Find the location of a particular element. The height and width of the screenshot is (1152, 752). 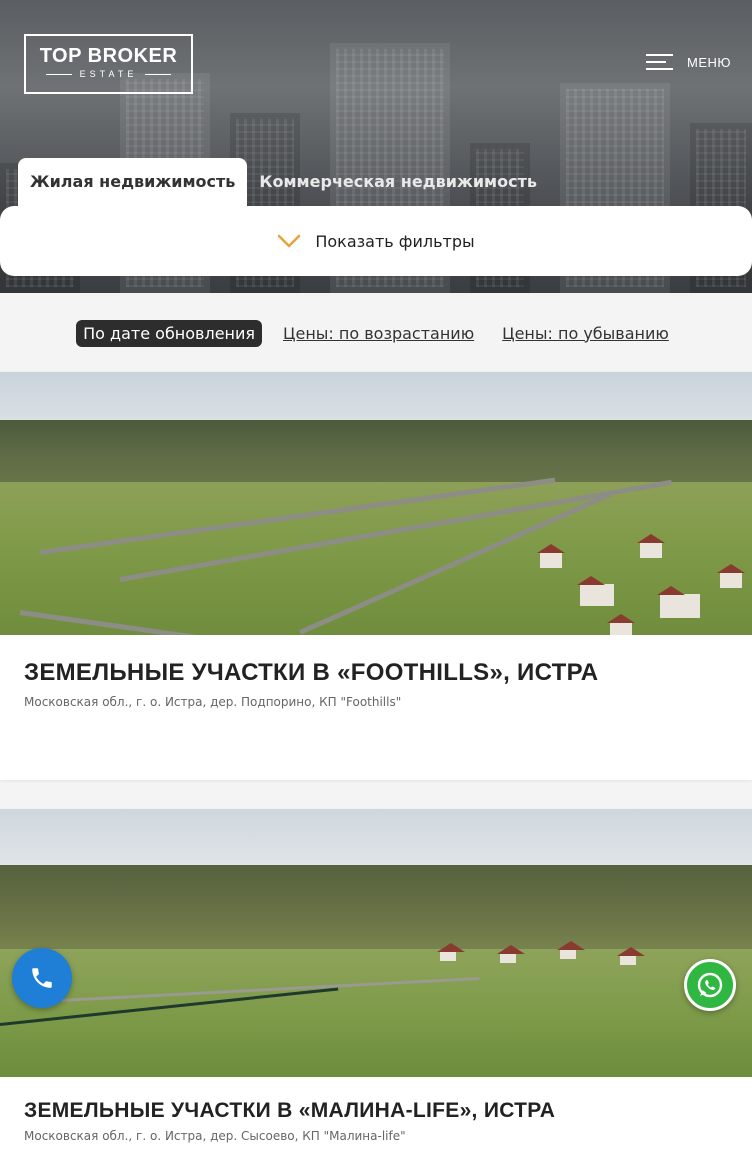

menu-label: МЕНЮ is located at coordinates (709, 62).